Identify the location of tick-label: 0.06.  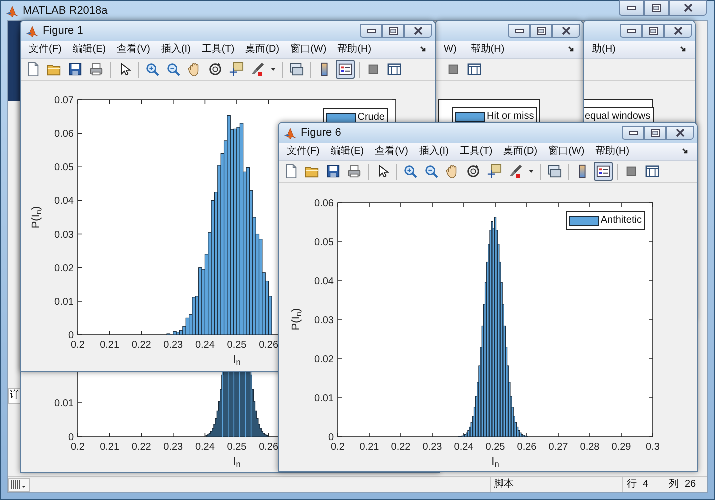
(64, 134).